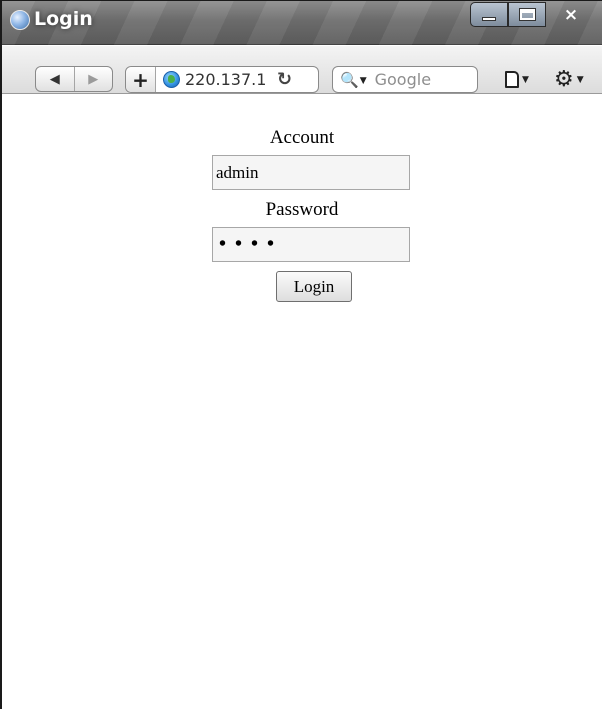  I want to click on add-bookmark-button: +, so click(141, 79).